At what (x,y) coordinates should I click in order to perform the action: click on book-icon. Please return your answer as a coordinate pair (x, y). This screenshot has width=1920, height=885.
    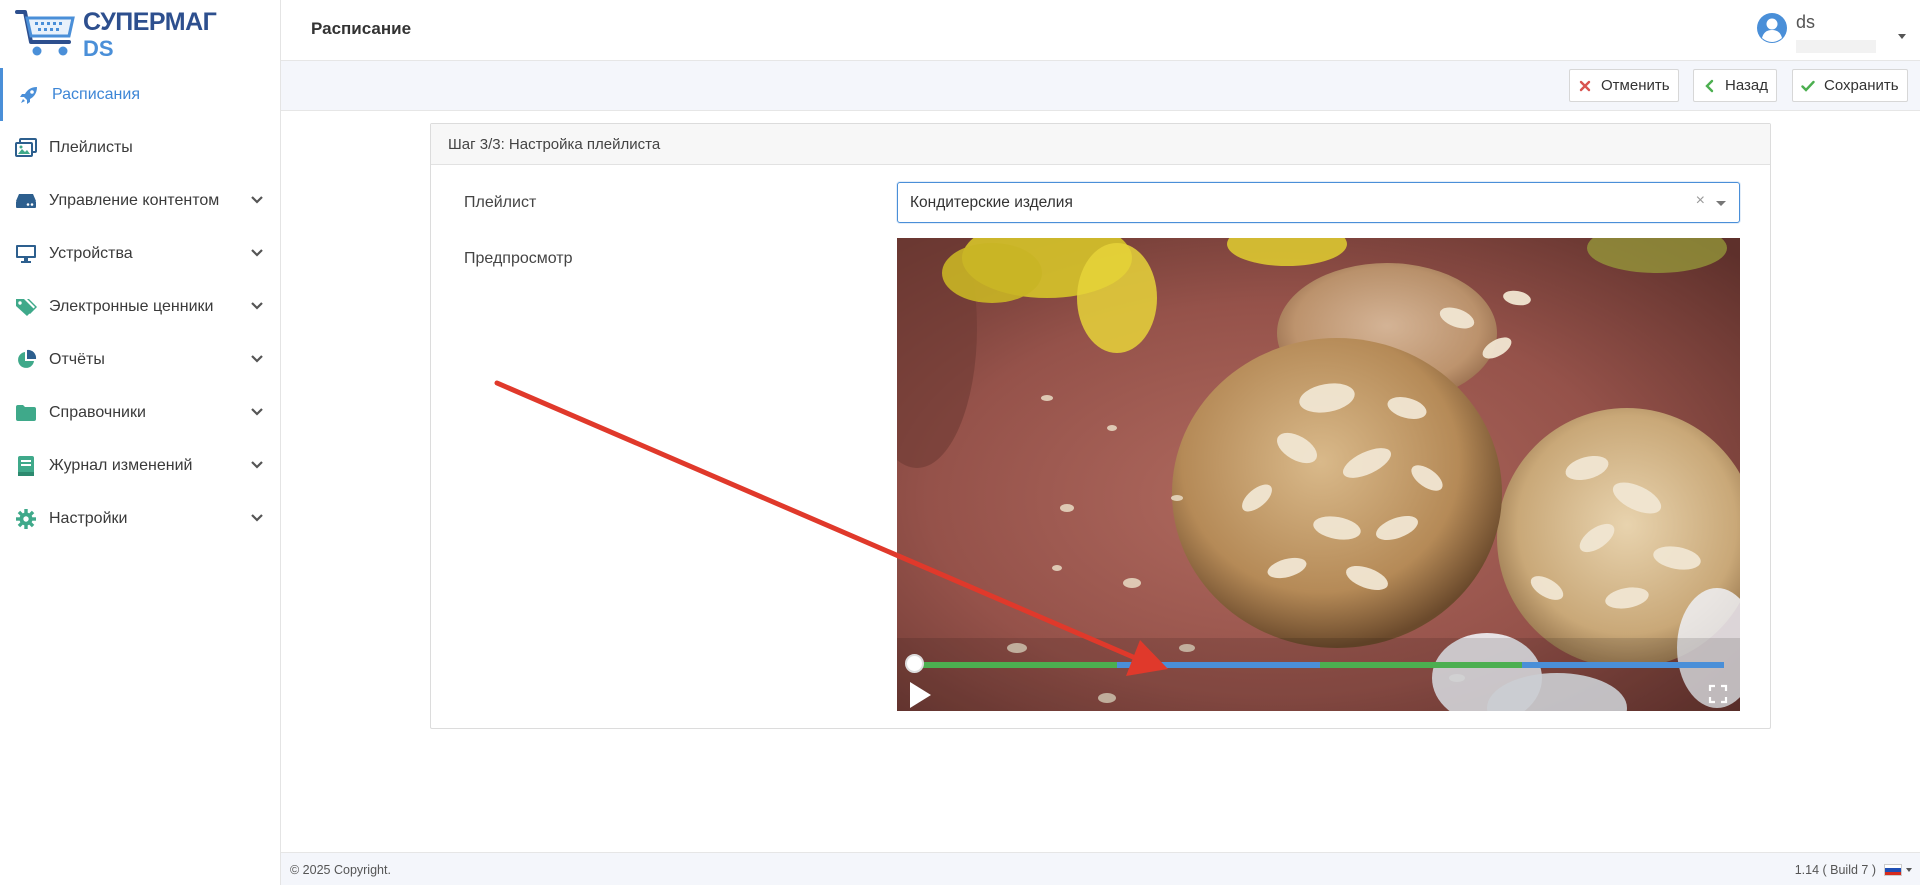
    Looking at the image, I should click on (26, 466).